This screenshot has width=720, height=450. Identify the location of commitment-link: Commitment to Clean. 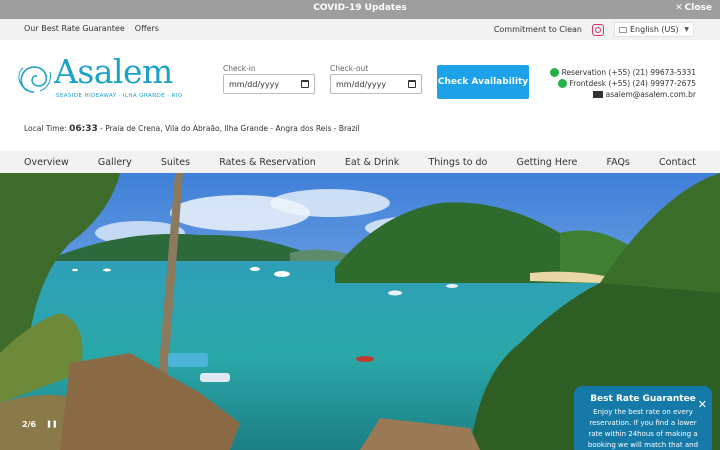
(538, 29).